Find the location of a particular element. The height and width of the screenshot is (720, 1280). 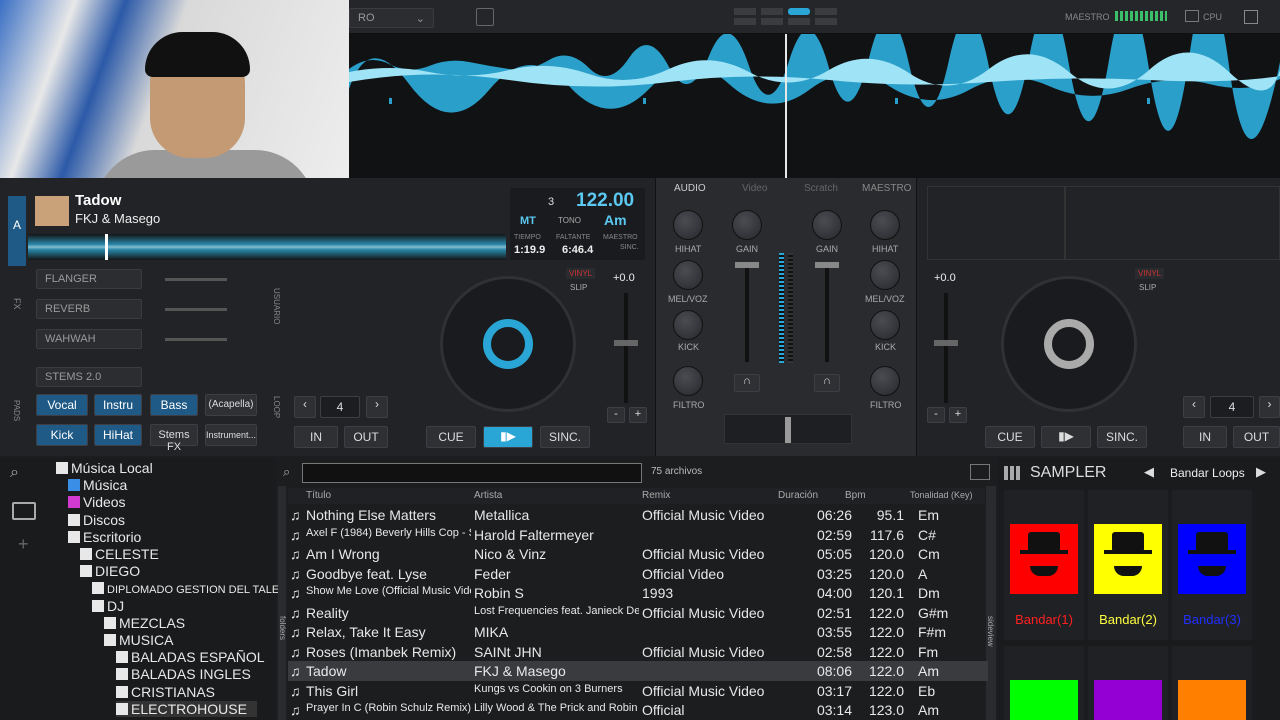

deck-b-loop-next: › is located at coordinates (1269, 407).